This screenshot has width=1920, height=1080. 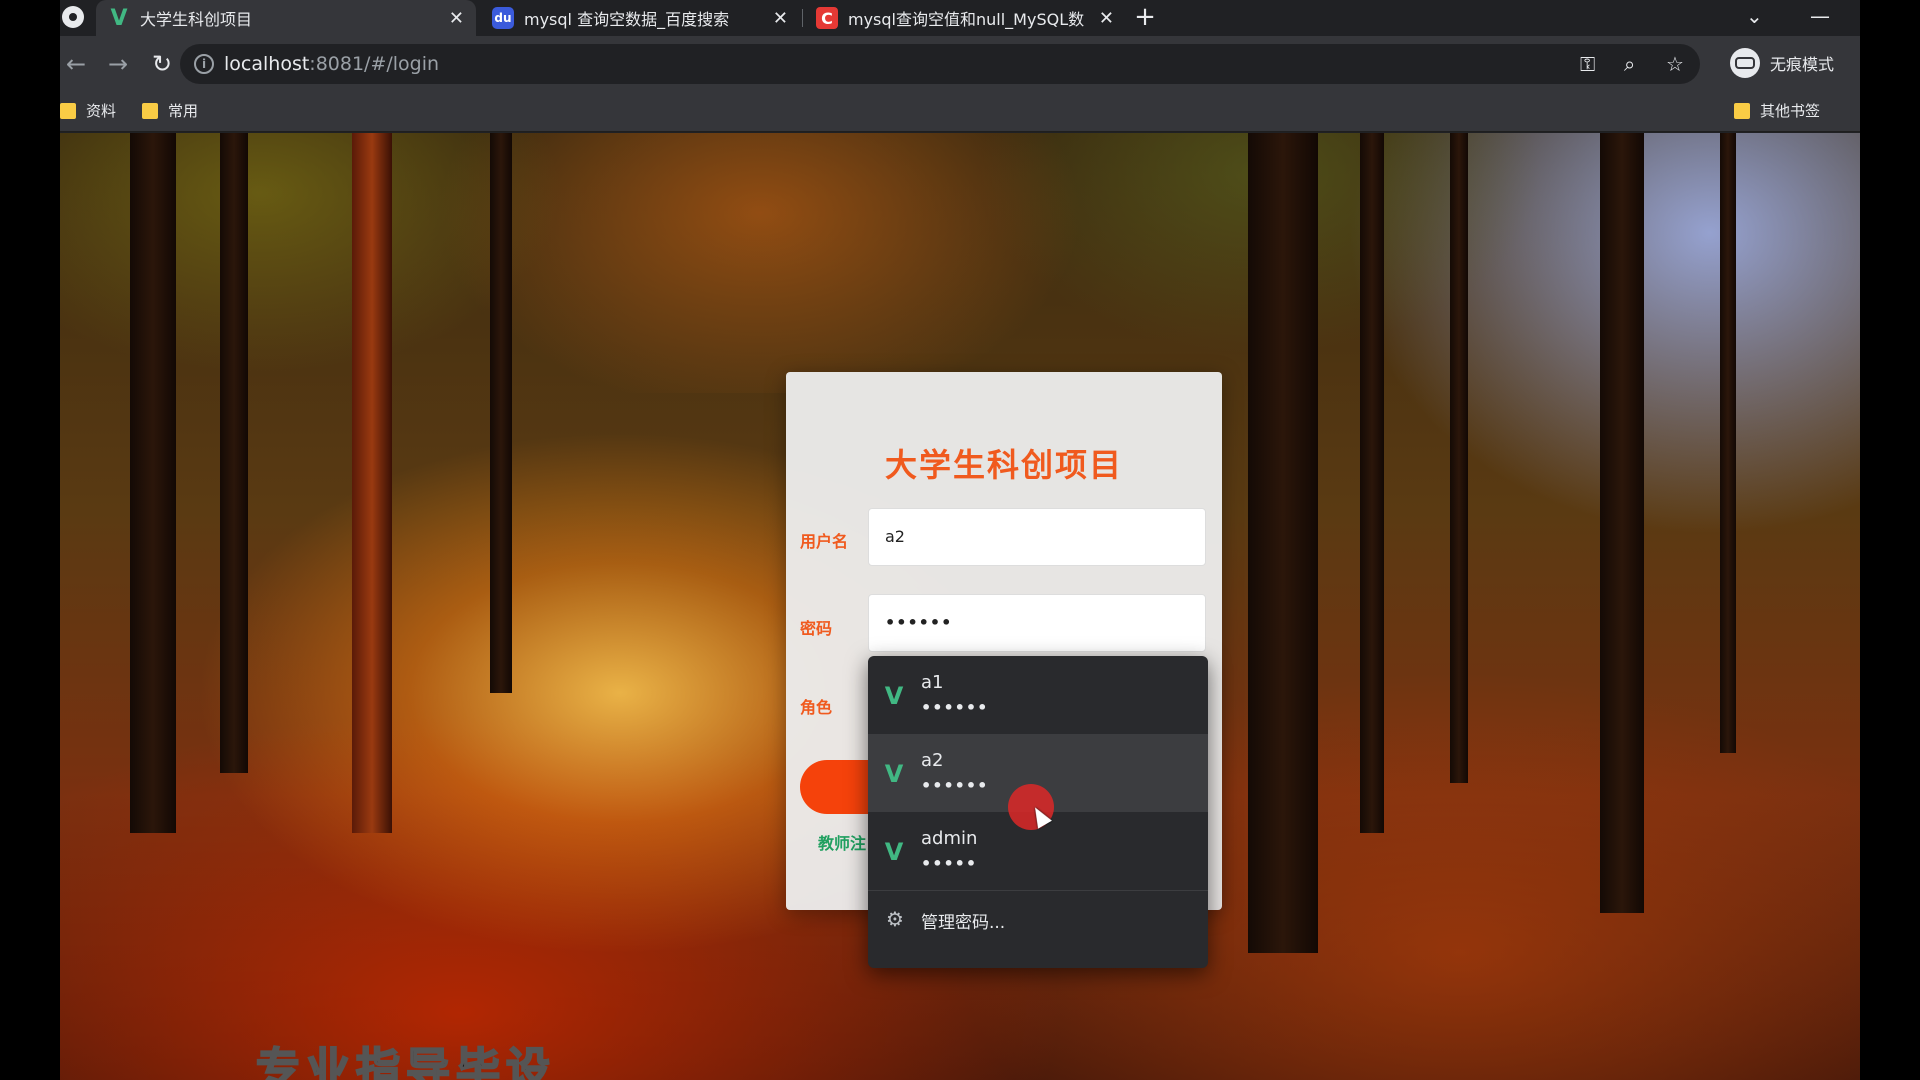 What do you see at coordinates (331, 64) in the screenshot?
I see `url-text: localhost:8081/#/login` at bounding box center [331, 64].